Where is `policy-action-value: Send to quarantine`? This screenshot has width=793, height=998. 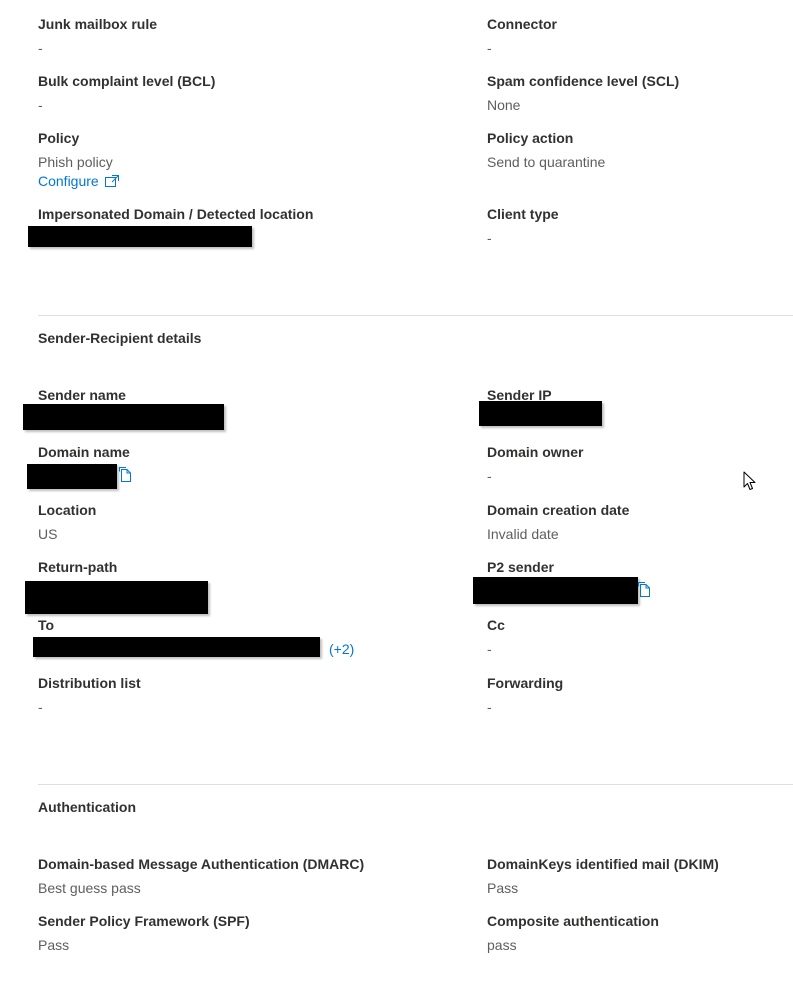
policy-action-value: Send to quarantine is located at coordinates (546, 162).